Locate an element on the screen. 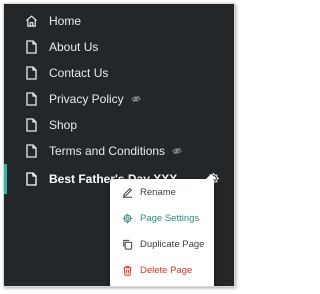  nav-item-shop: Shop is located at coordinates (119, 125).